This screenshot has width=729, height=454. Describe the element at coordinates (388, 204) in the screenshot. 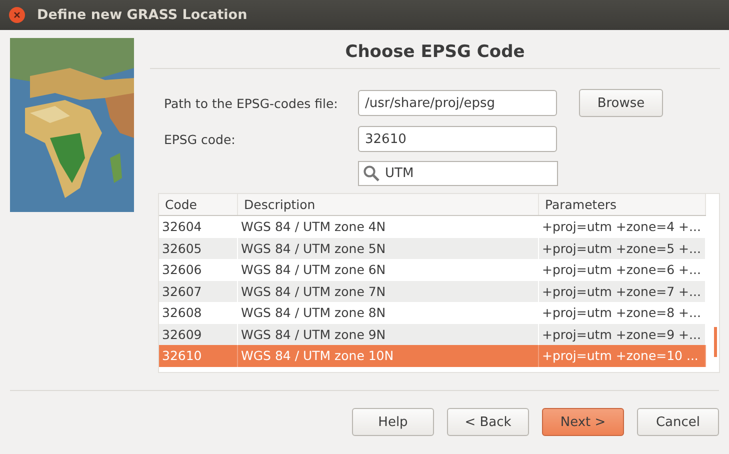

I see `column-header: Description` at that location.